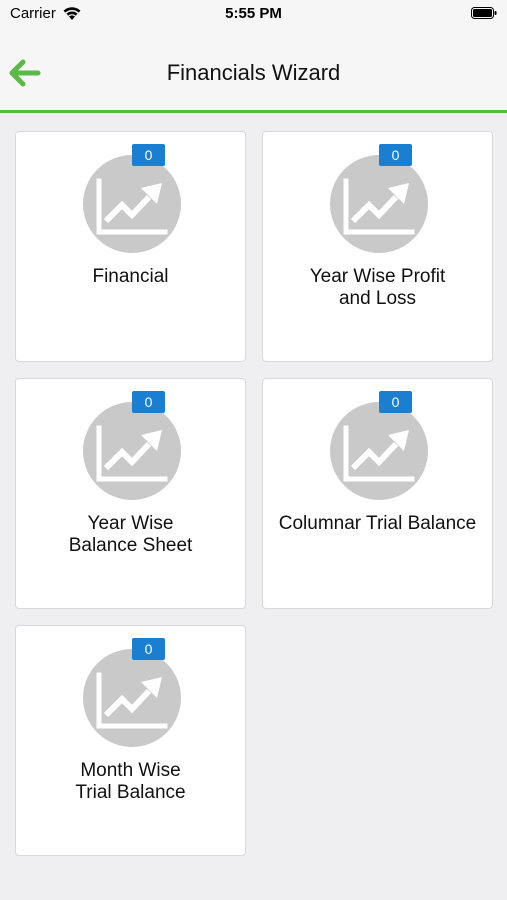 The image size is (507, 900). I want to click on wizard-card: 0 Year Wise Balance Sheet, so click(130, 493).